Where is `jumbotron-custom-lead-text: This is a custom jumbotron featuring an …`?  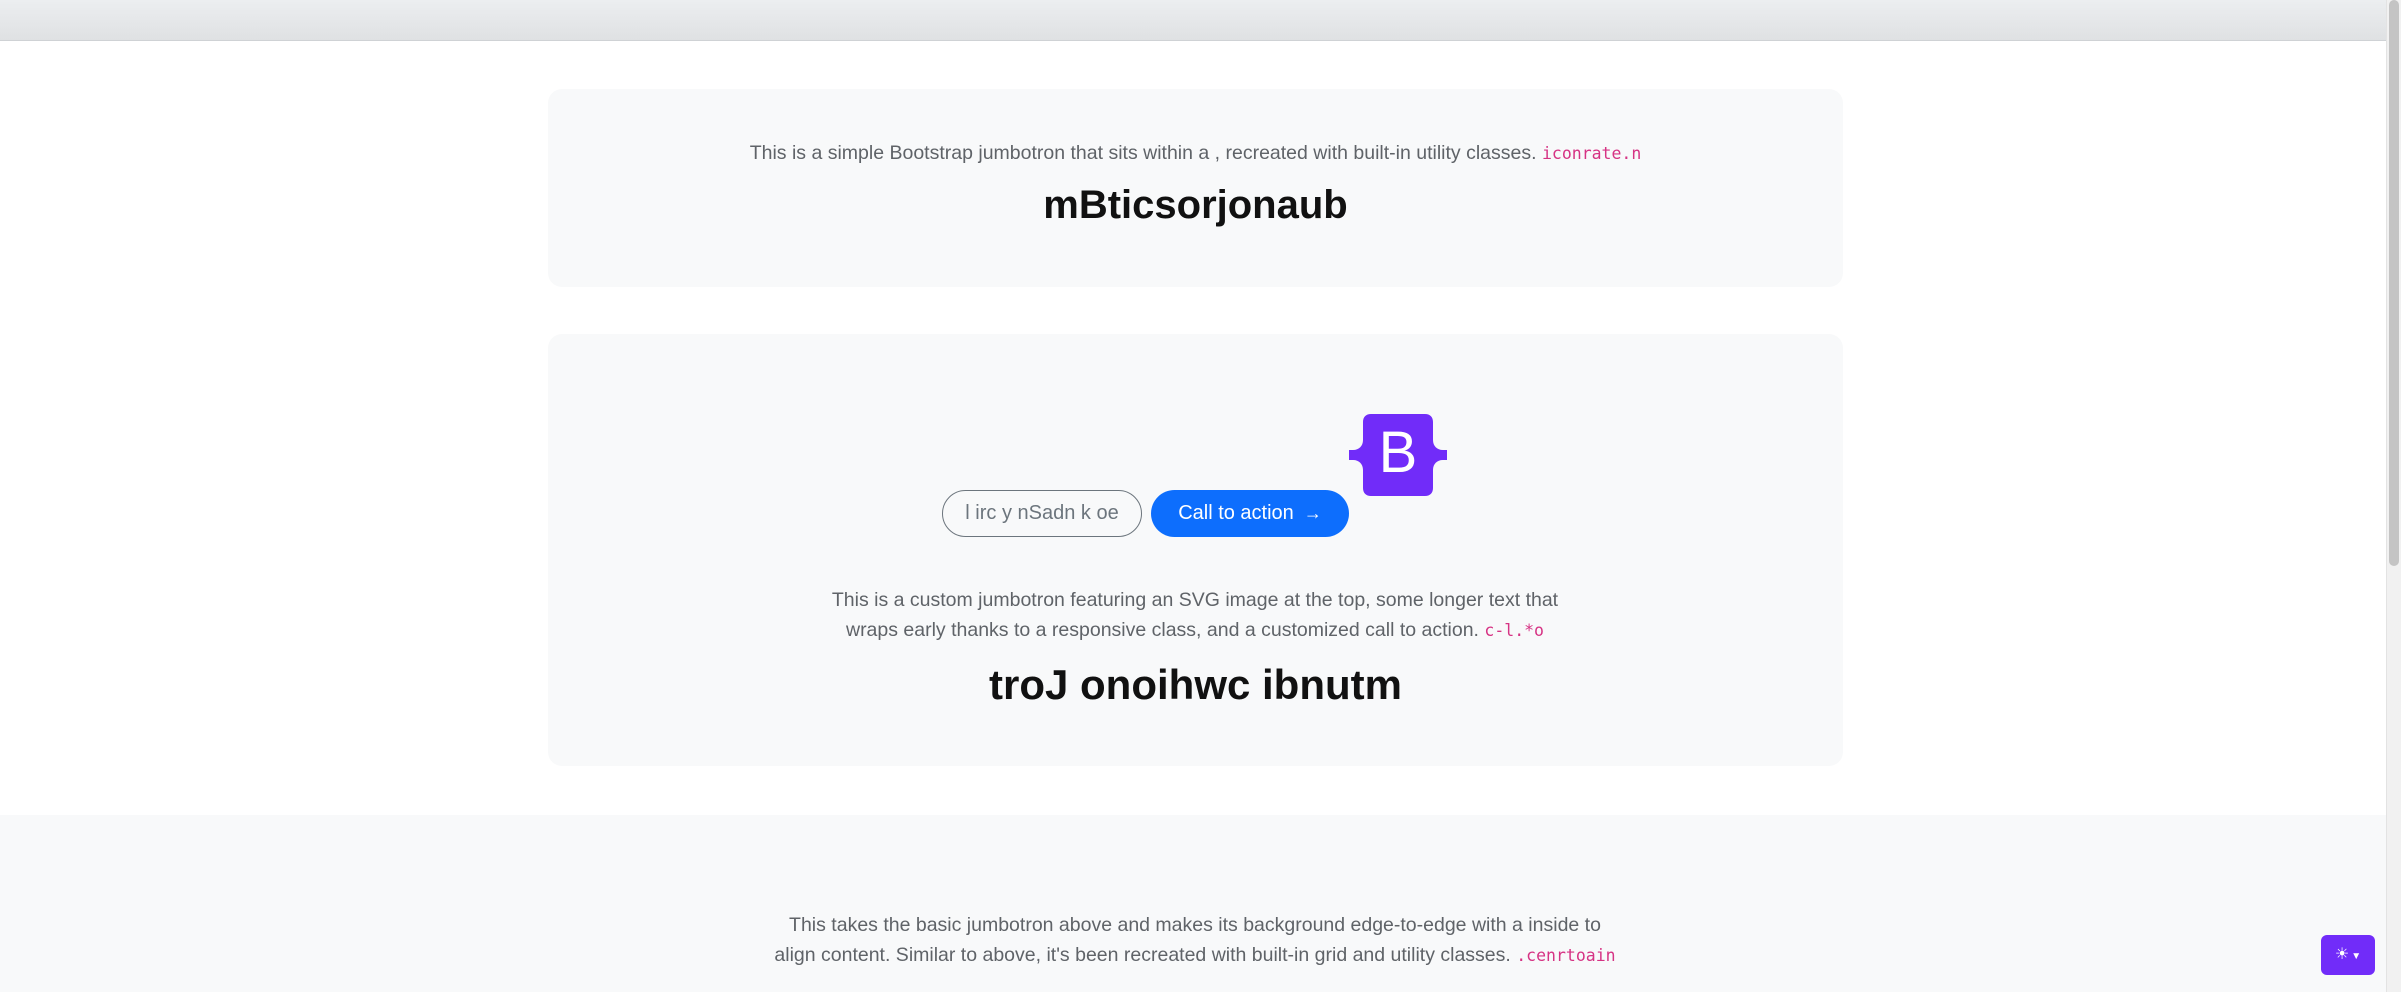 jumbotron-custom-lead-text: This is a custom jumbotron featuring an … is located at coordinates (1195, 615).